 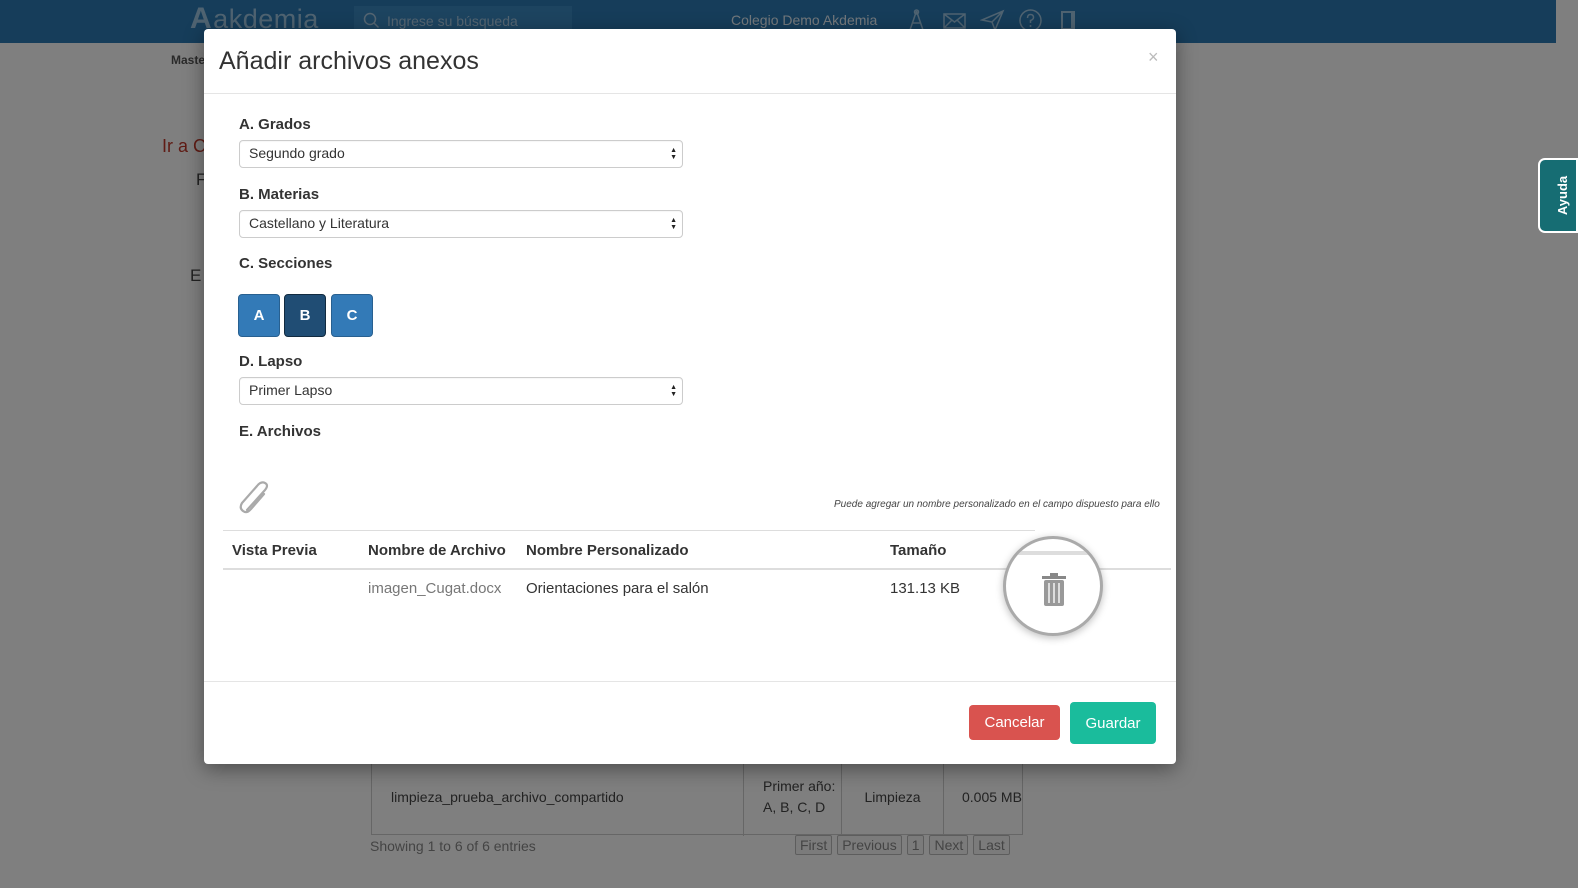 I want to click on section-button-c: C, so click(x=352, y=315).